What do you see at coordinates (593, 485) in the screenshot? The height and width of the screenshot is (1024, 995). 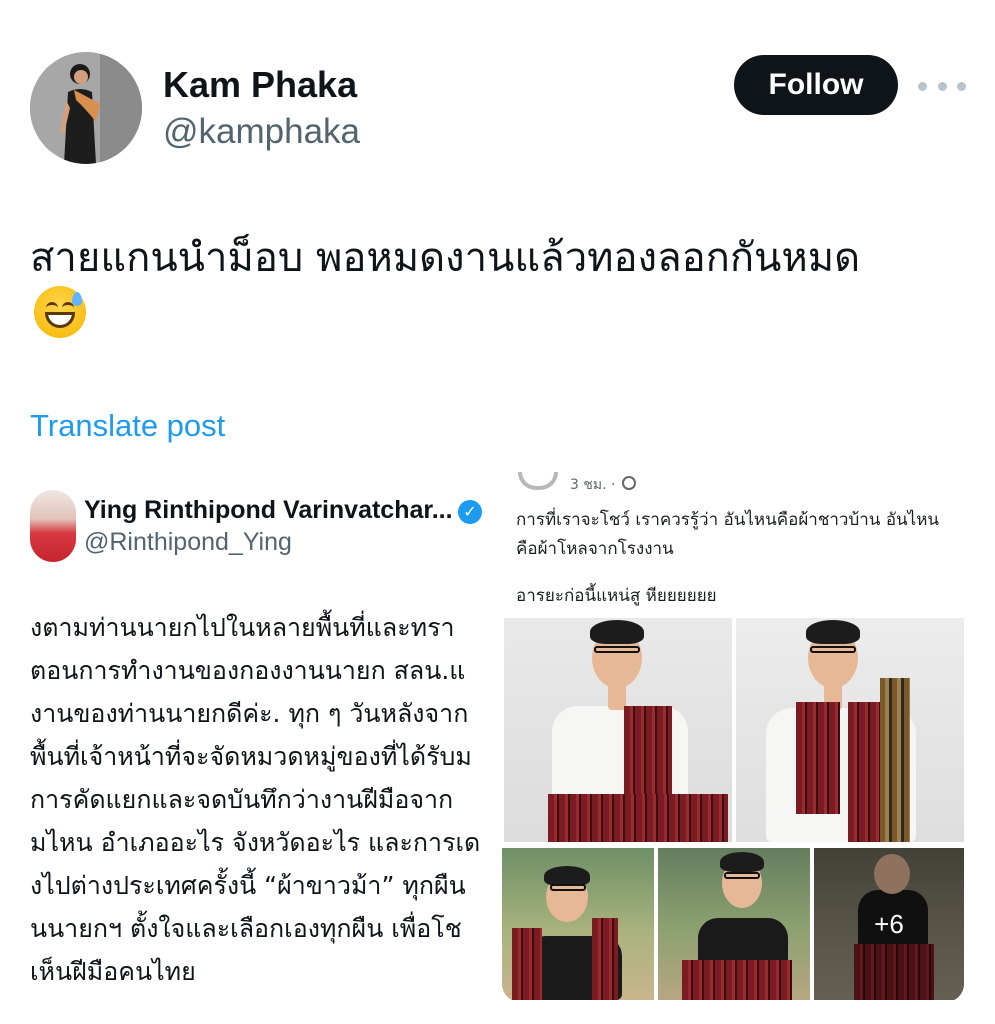 I see `facebook-timestamp: 3 ชม. ·` at bounding box center [593, 485].